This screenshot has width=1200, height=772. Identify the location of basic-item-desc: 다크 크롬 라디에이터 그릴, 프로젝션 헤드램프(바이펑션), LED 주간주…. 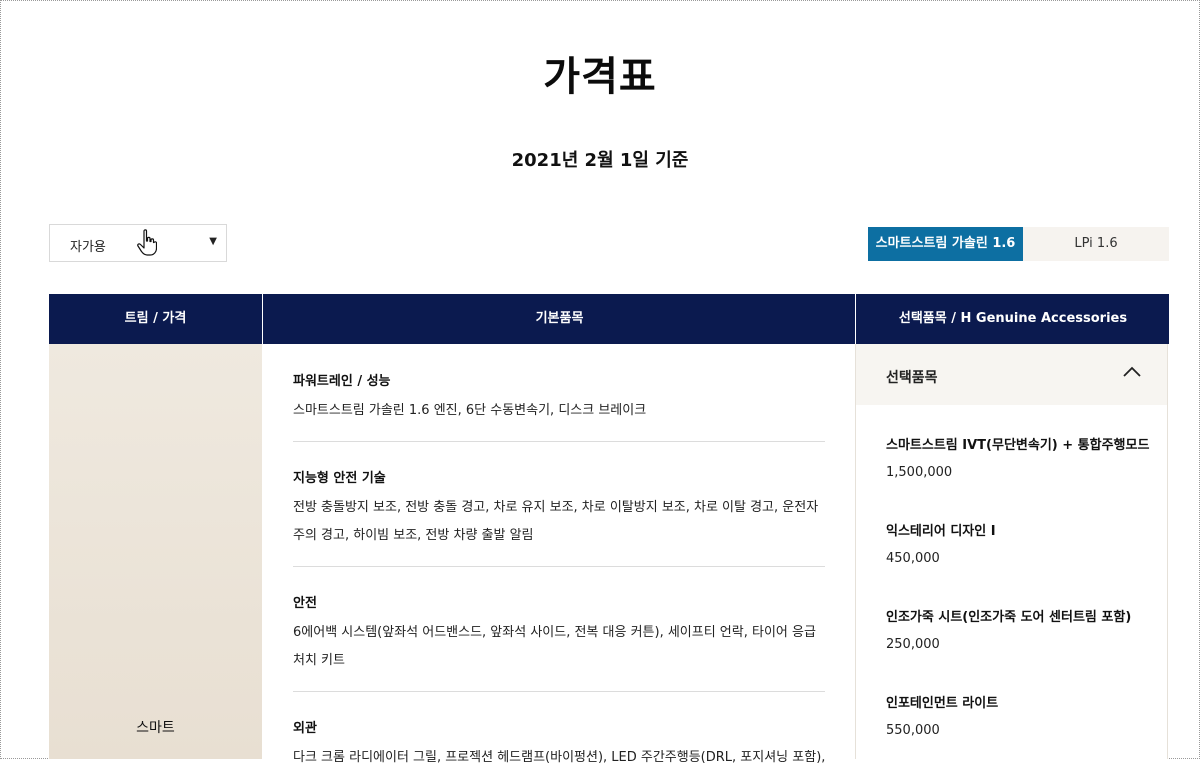
(559, 757).